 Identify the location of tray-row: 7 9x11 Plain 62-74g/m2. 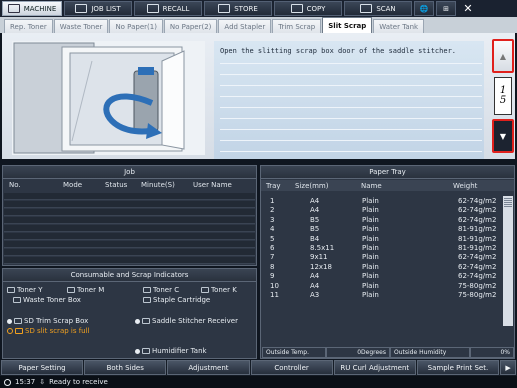
(382, 257).